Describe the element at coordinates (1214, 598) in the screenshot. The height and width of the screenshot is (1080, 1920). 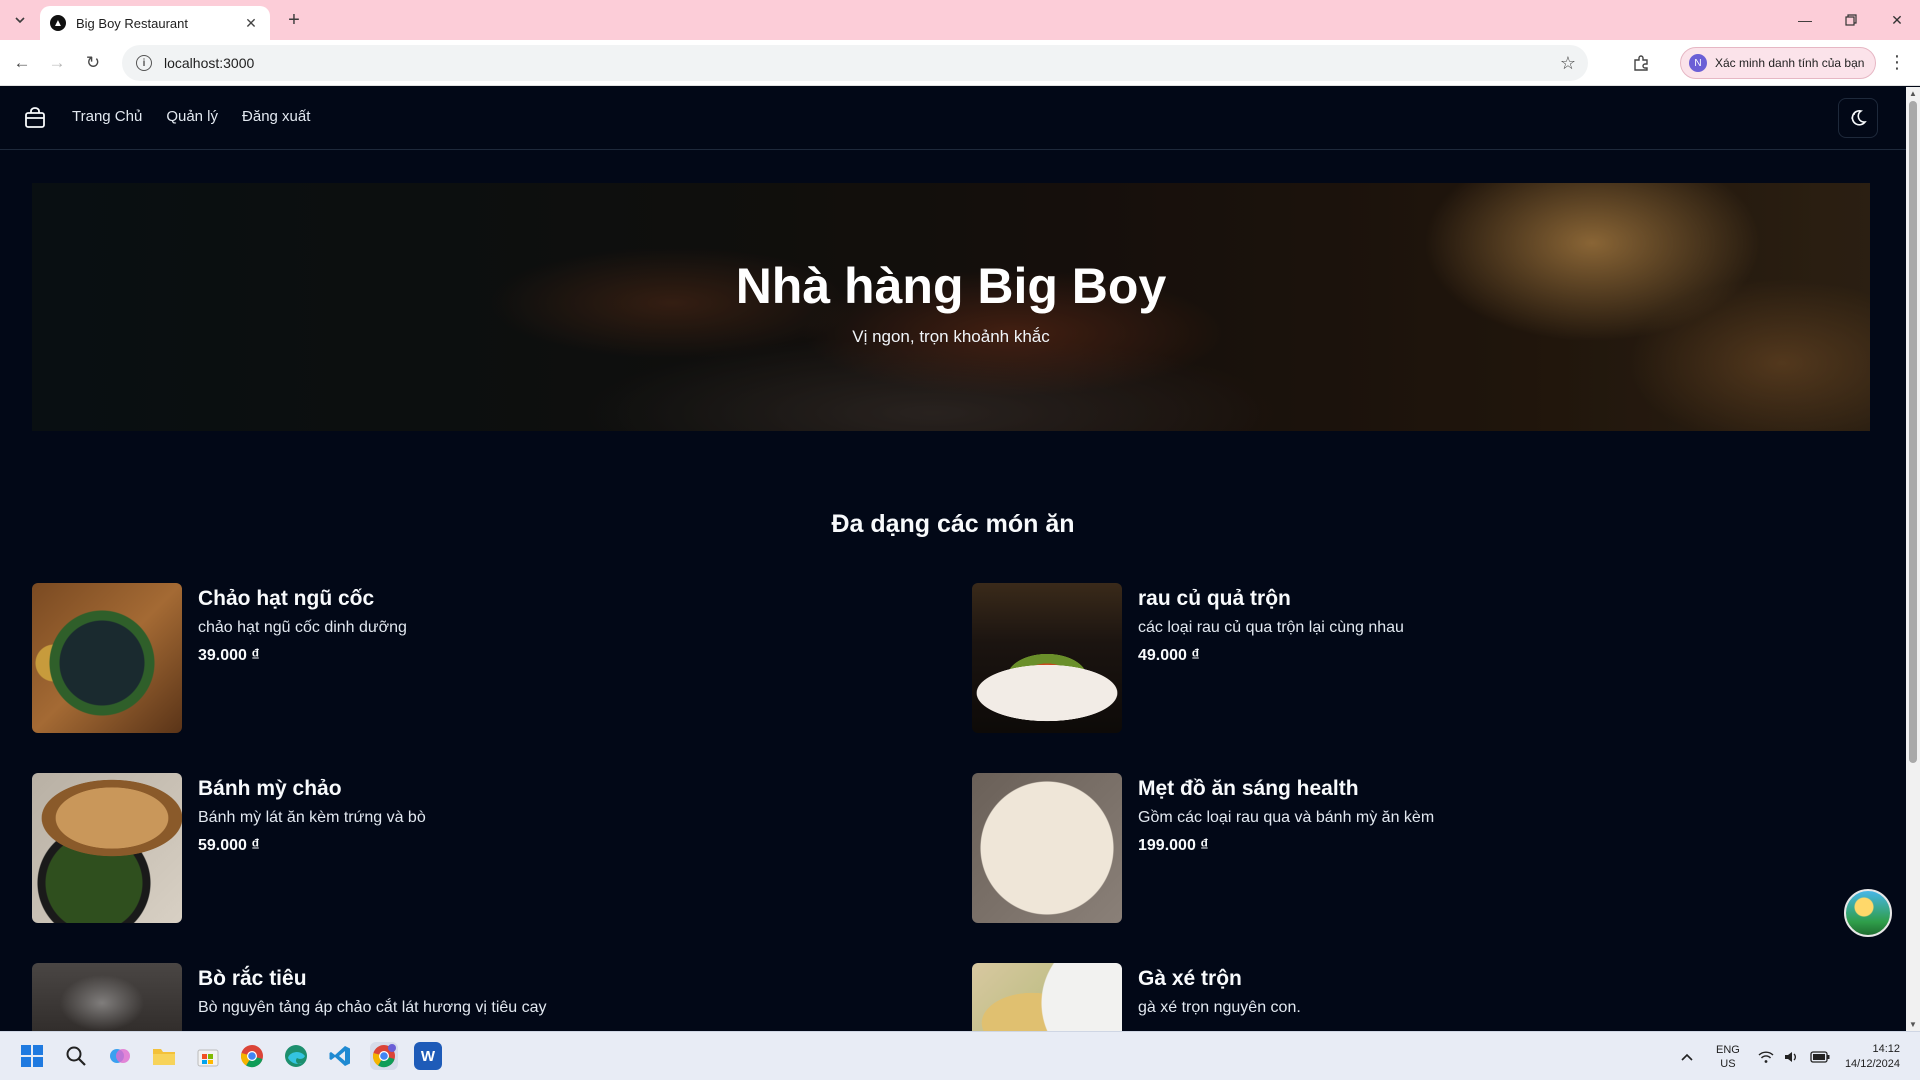
I see `dish-name: rau củ quả trộn` at that location.